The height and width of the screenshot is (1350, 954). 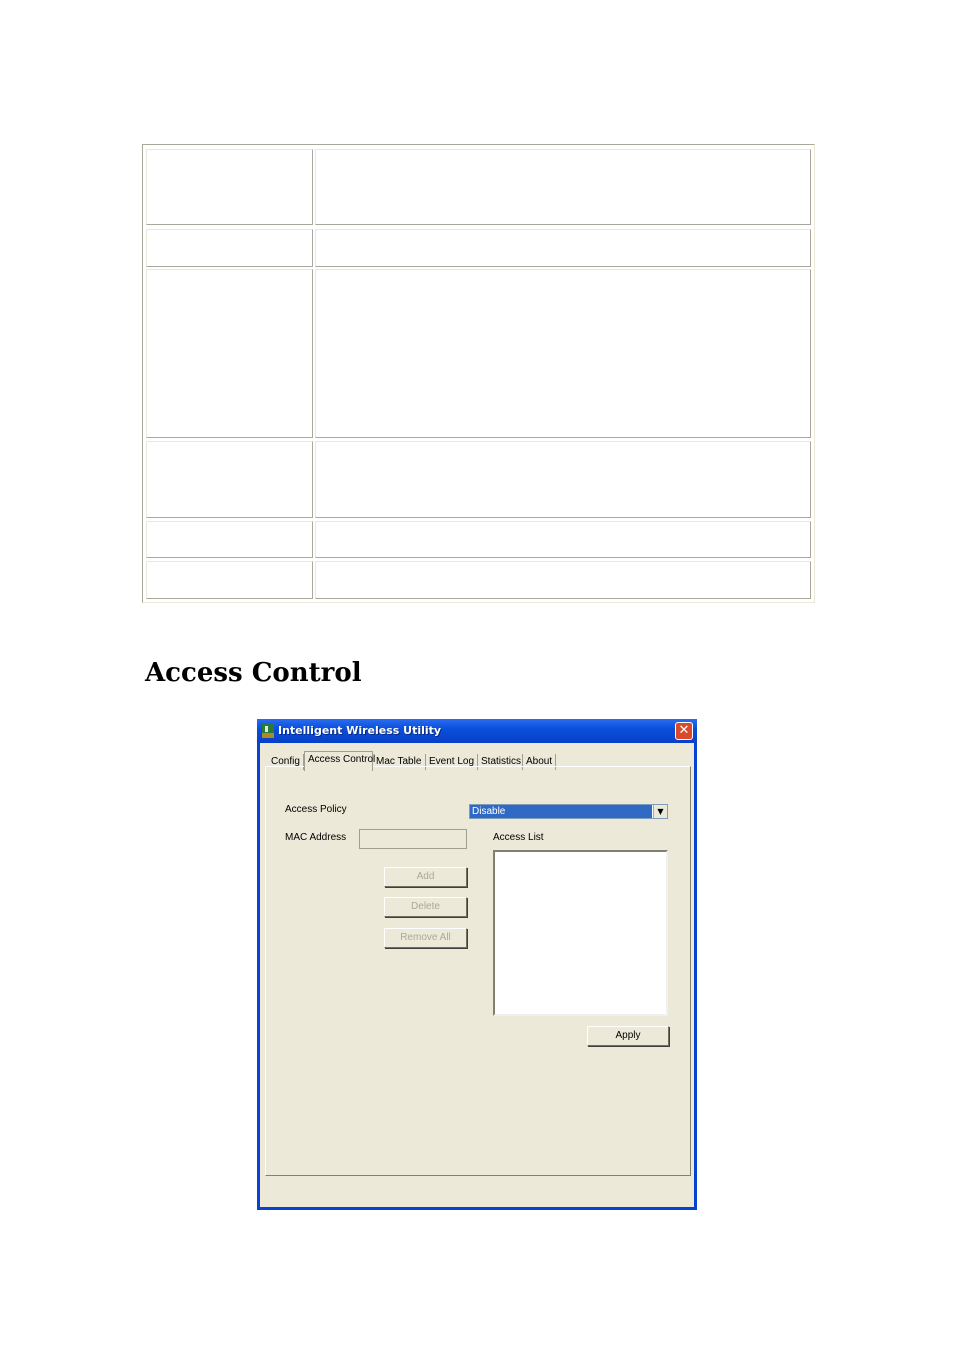 I want to click on access-policy-select: Disable ▼, so click(x=568, y=811).